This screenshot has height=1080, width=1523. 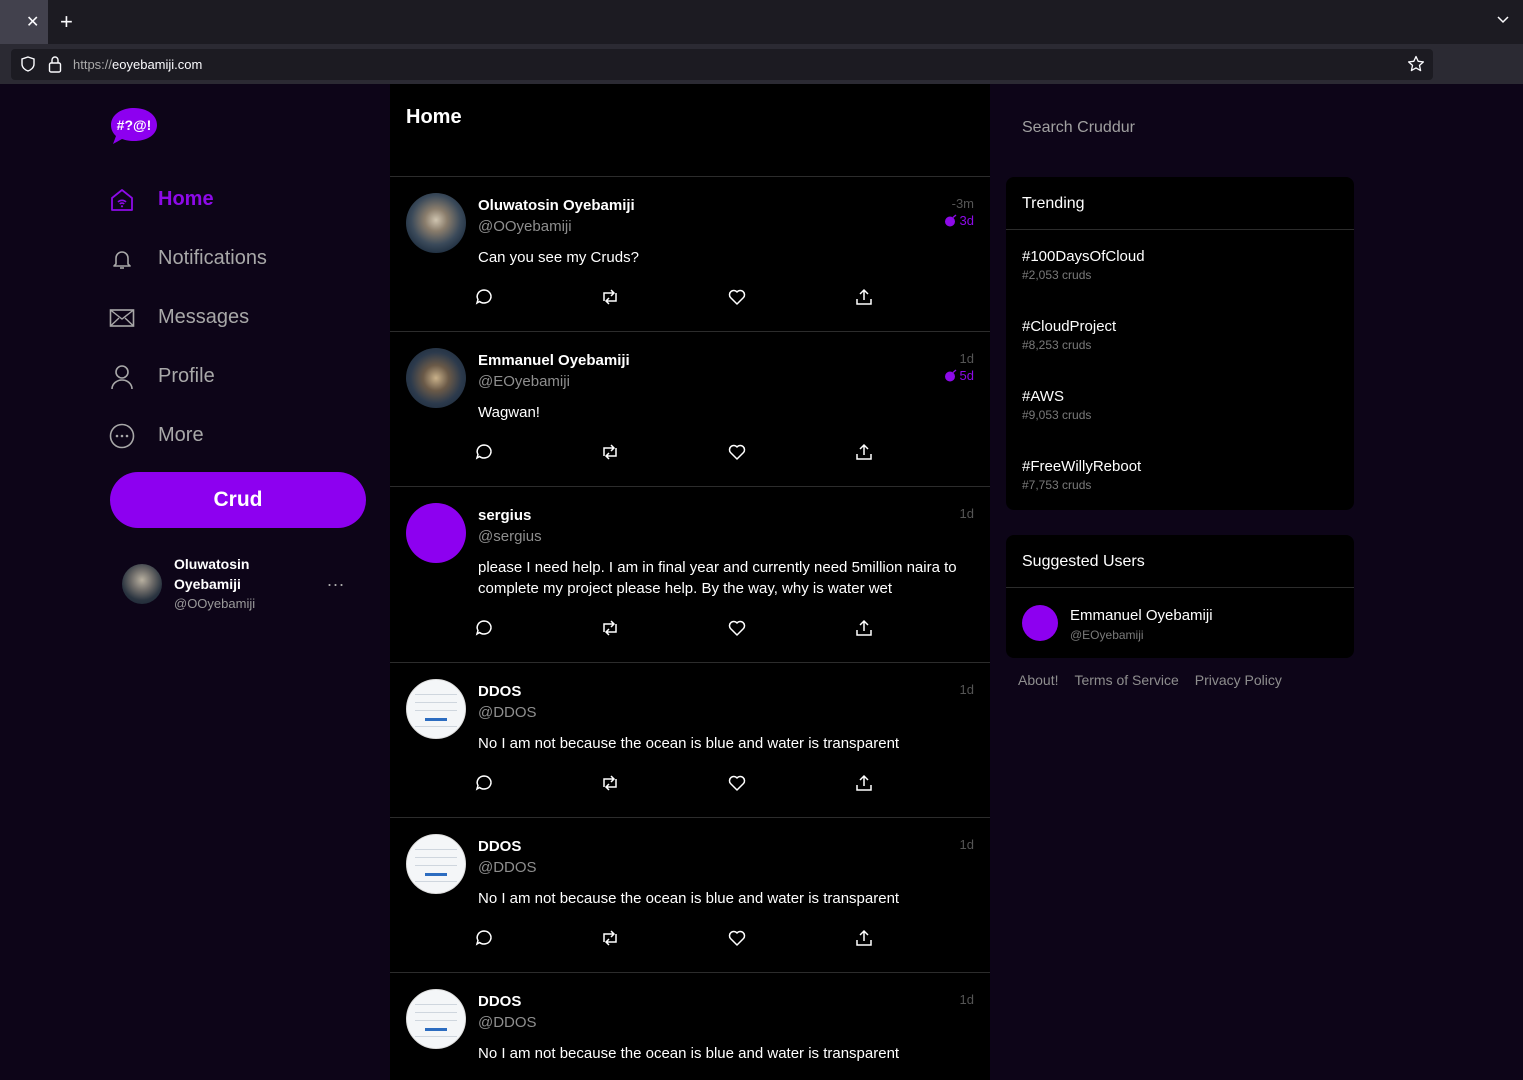 What do you see at coordinates (137, 64) in the screenshot?
I see `url-text: https://eoyebamiji.com` at bounding box center [137, 64].